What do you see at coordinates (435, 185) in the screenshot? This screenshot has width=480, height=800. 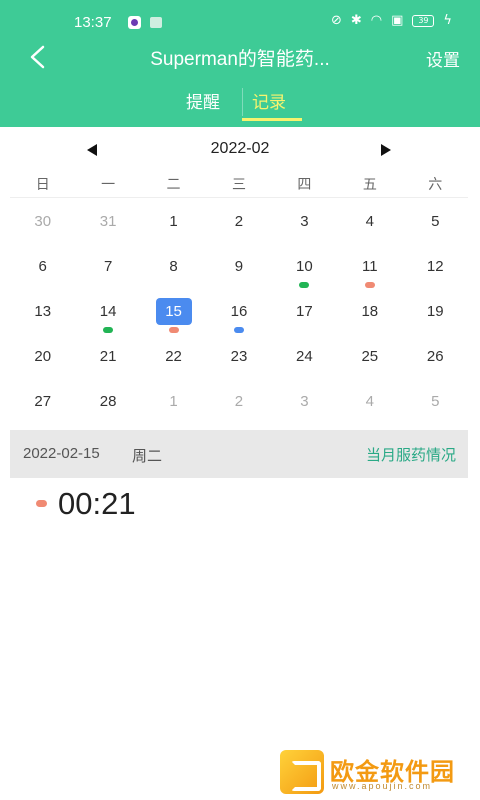 I see `weekday-label: 六` at bounding box center [435, 185].